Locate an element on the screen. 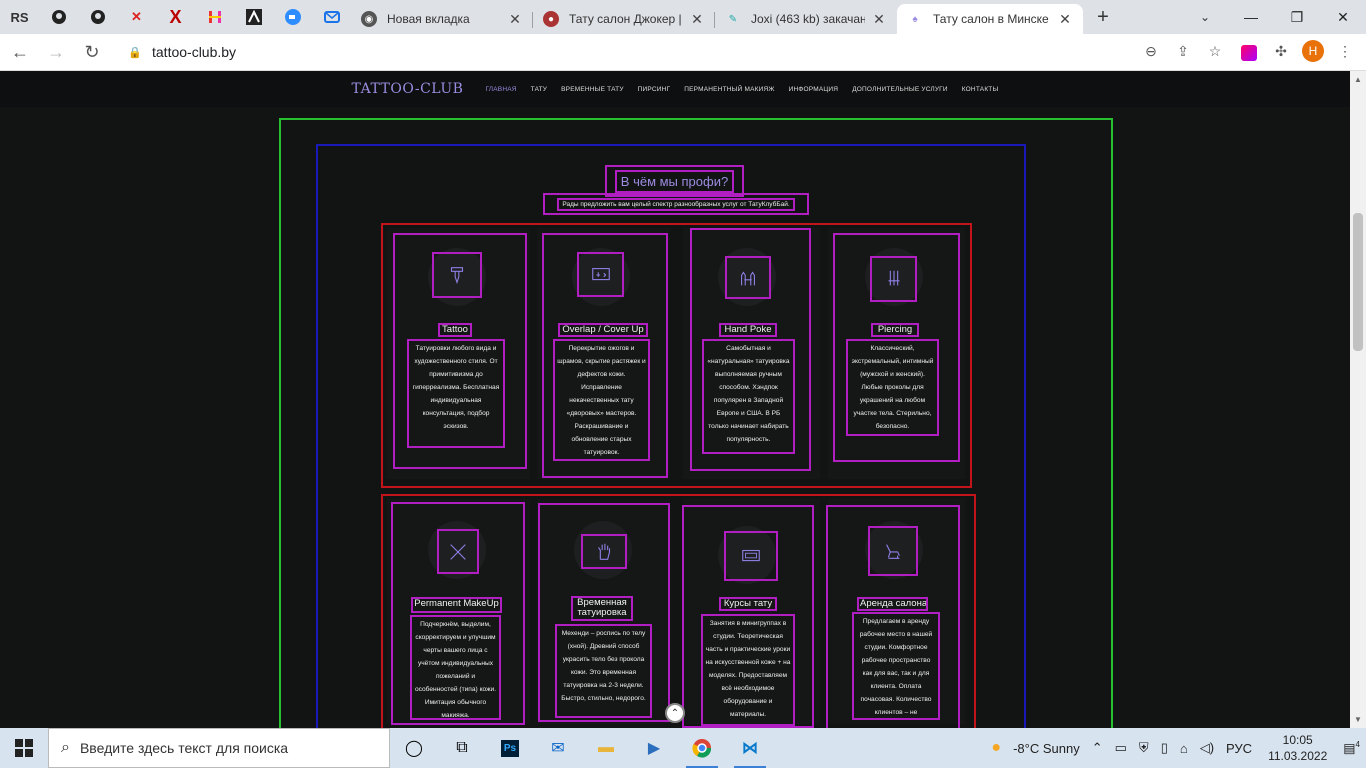  network-icon: ⌂ is located at coordinates (1184, 748).